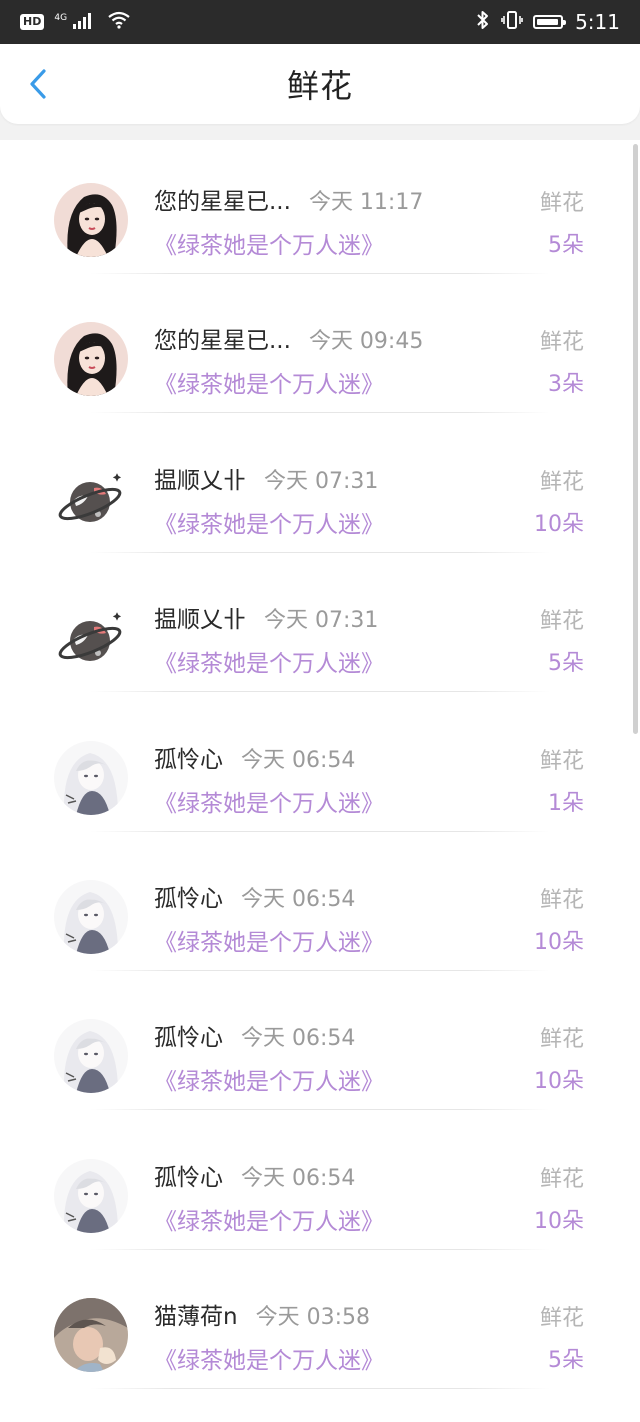 The height and width of the screenshot is (1422, 640). I want to click on battery-icon, so click(550, 22).